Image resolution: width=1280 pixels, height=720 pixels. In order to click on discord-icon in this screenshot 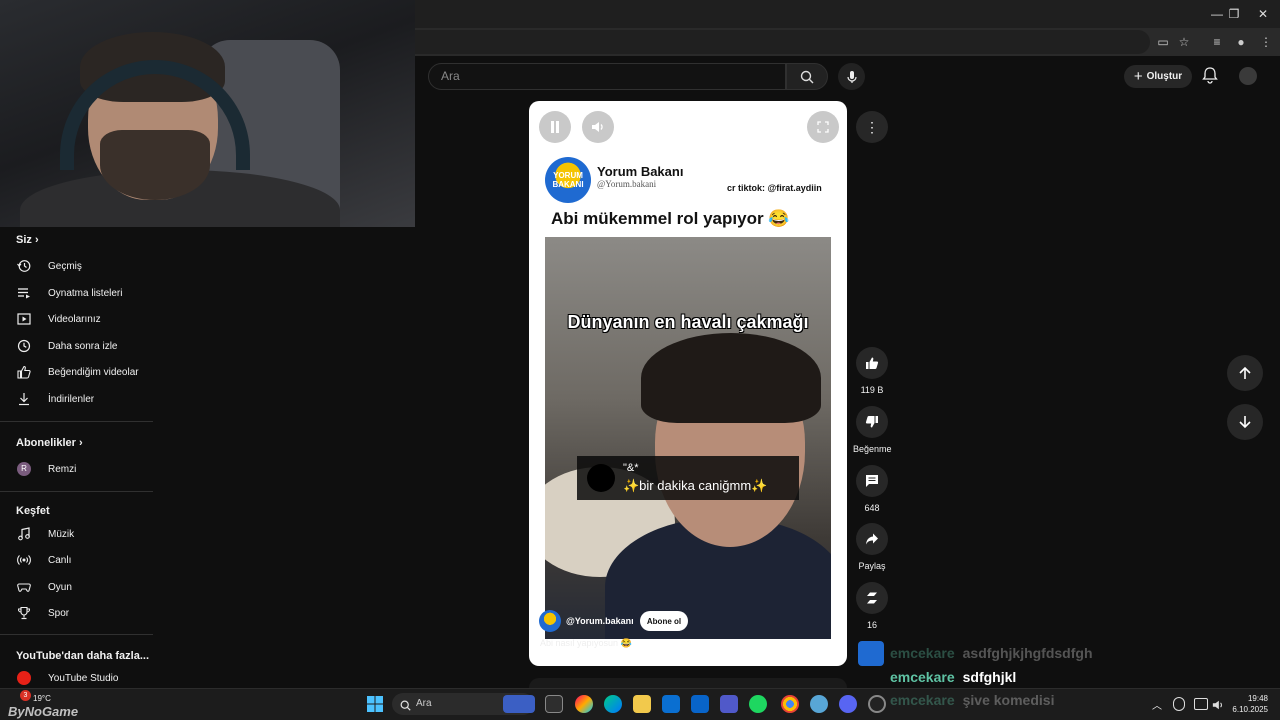, I will do `click(848, 704)`.